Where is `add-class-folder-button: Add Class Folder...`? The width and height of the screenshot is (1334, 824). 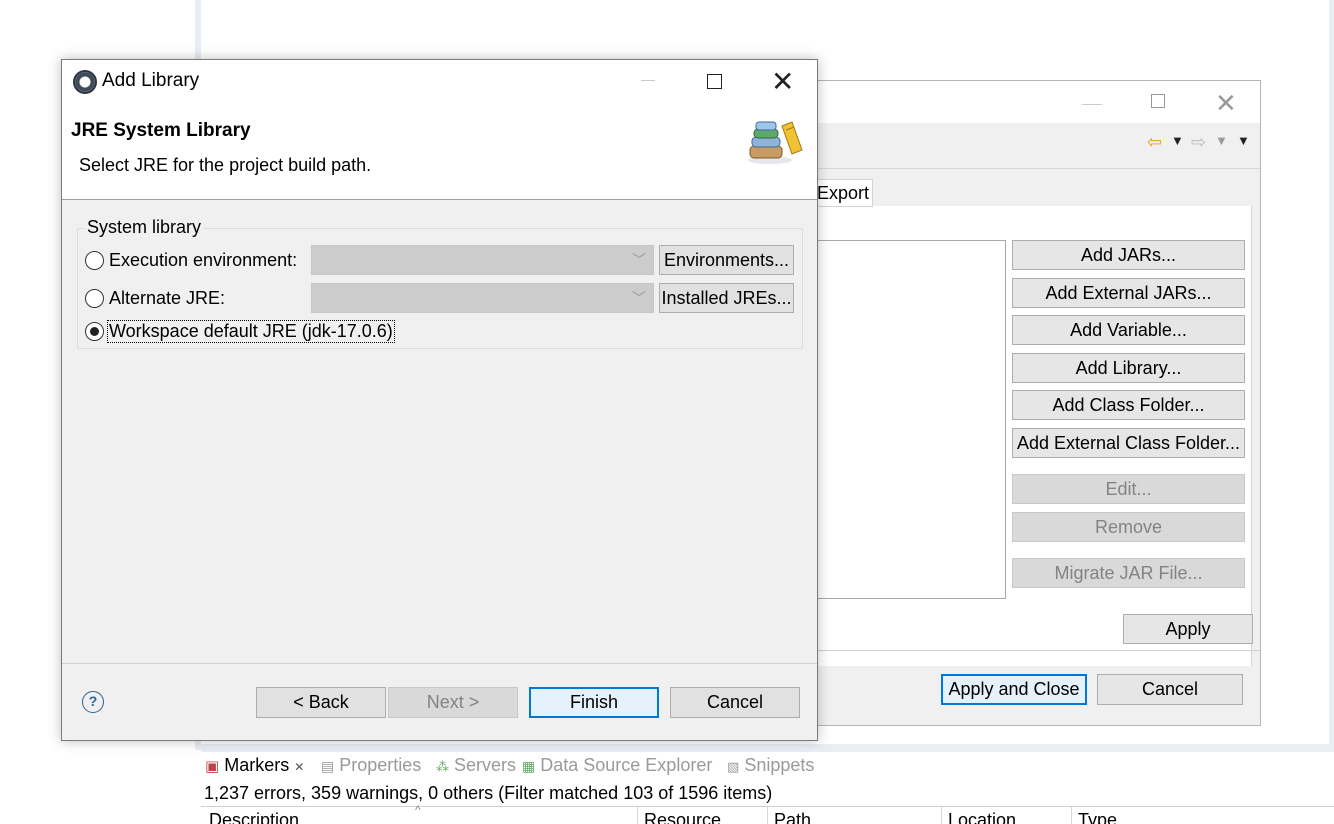 add-class-folder-button: Add Class Folder... is located at coordinates (1128, 405).